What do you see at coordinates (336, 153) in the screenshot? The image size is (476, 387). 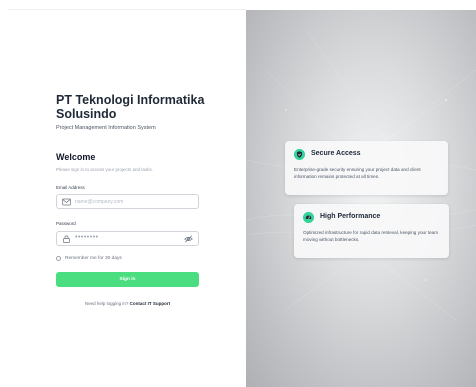 I see `feature-title: Secure Access` at bounding box center [336, 153].